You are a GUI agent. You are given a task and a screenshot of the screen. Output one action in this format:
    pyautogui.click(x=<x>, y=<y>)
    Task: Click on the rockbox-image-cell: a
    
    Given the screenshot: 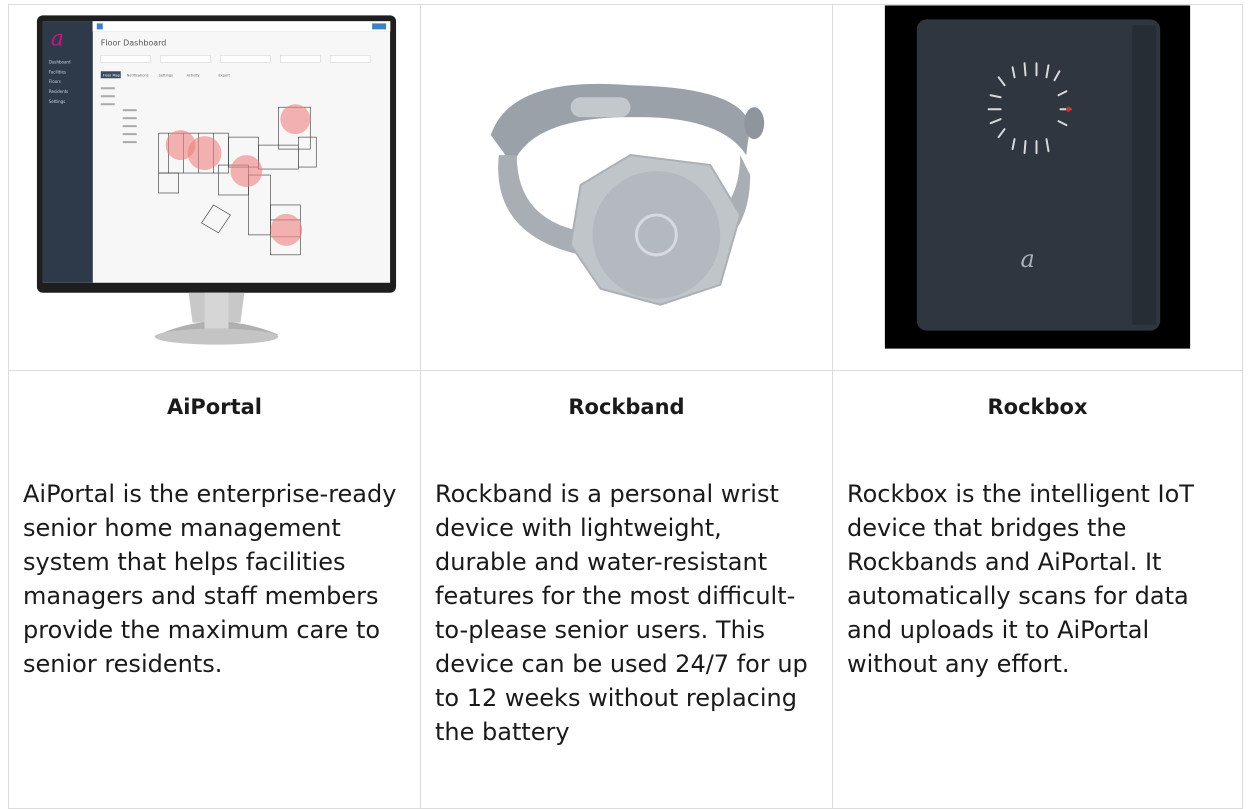 What is the action you would take?
    pyautogui.click(x=1038, y=188)
    